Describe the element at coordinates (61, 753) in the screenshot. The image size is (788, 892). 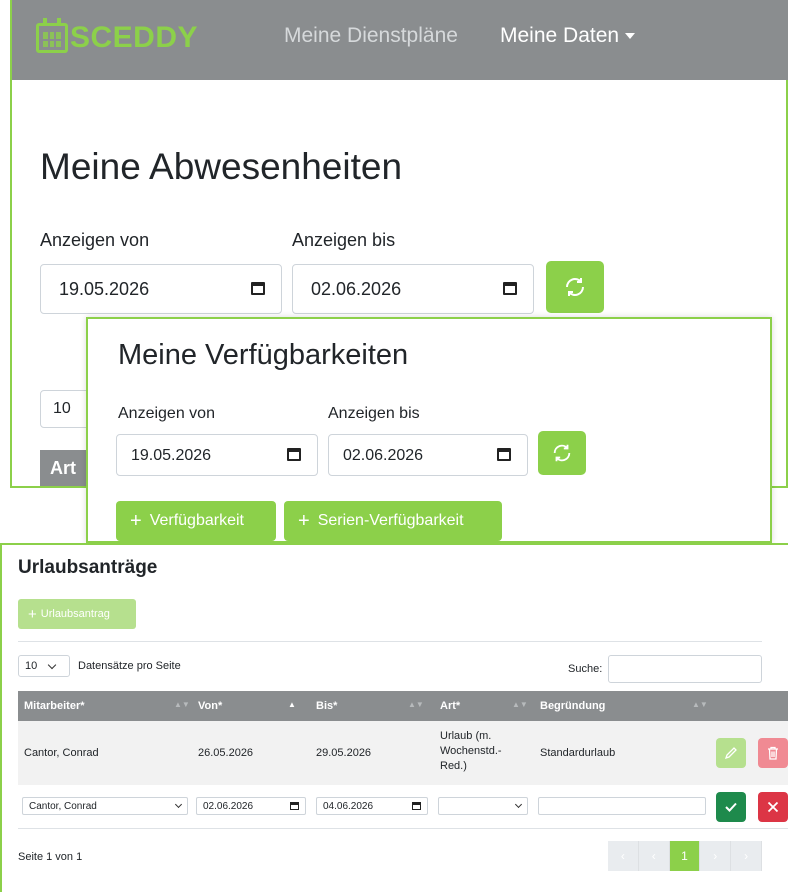
I see `cell-employee: Cantor, Conrad` at that location.